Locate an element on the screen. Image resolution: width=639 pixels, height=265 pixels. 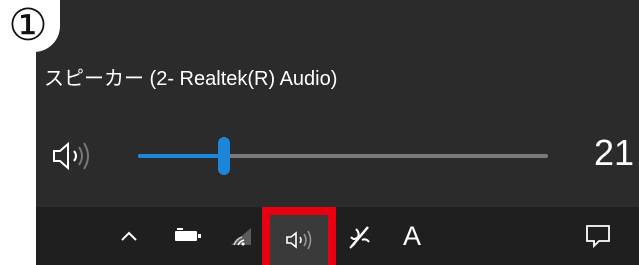
notification-icon is located at coordinates (598, 236).